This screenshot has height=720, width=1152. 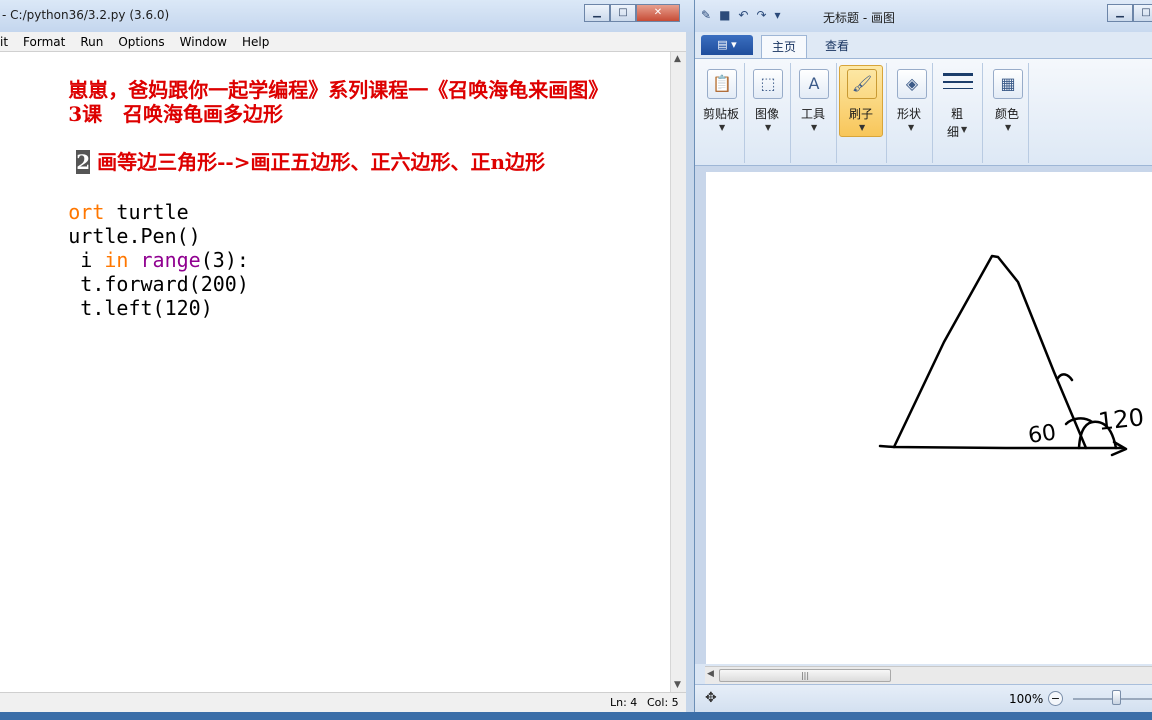 I want to click on size-label-top: 粗, so click(x=957, y=114).